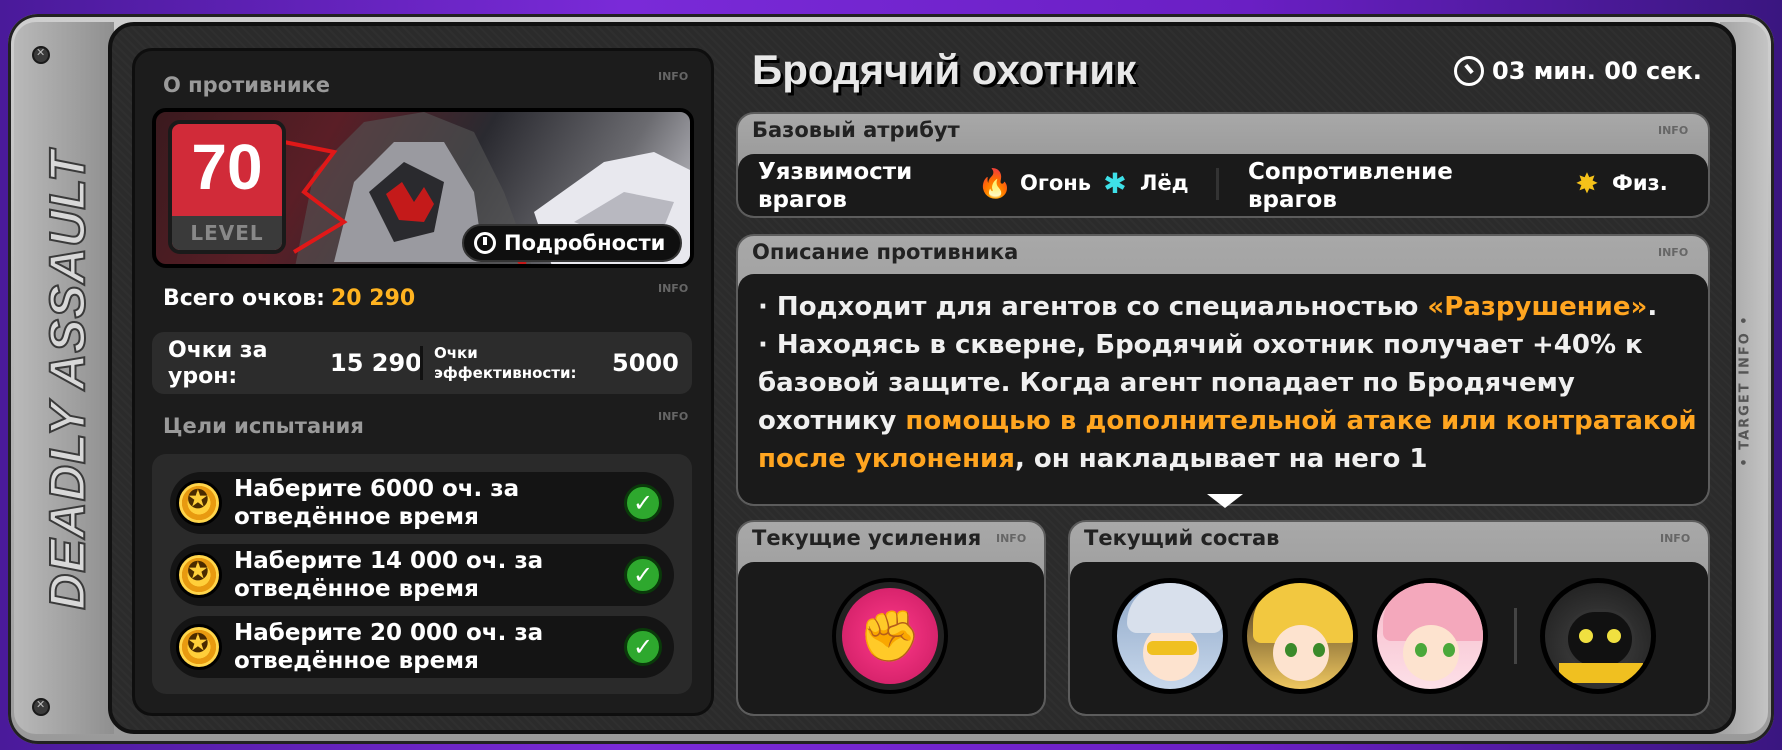  What do you see at coordinates (263, 426) in the screenshot?
I see `section-title-goals: Цели испытания` at bounding box center [263, 426].